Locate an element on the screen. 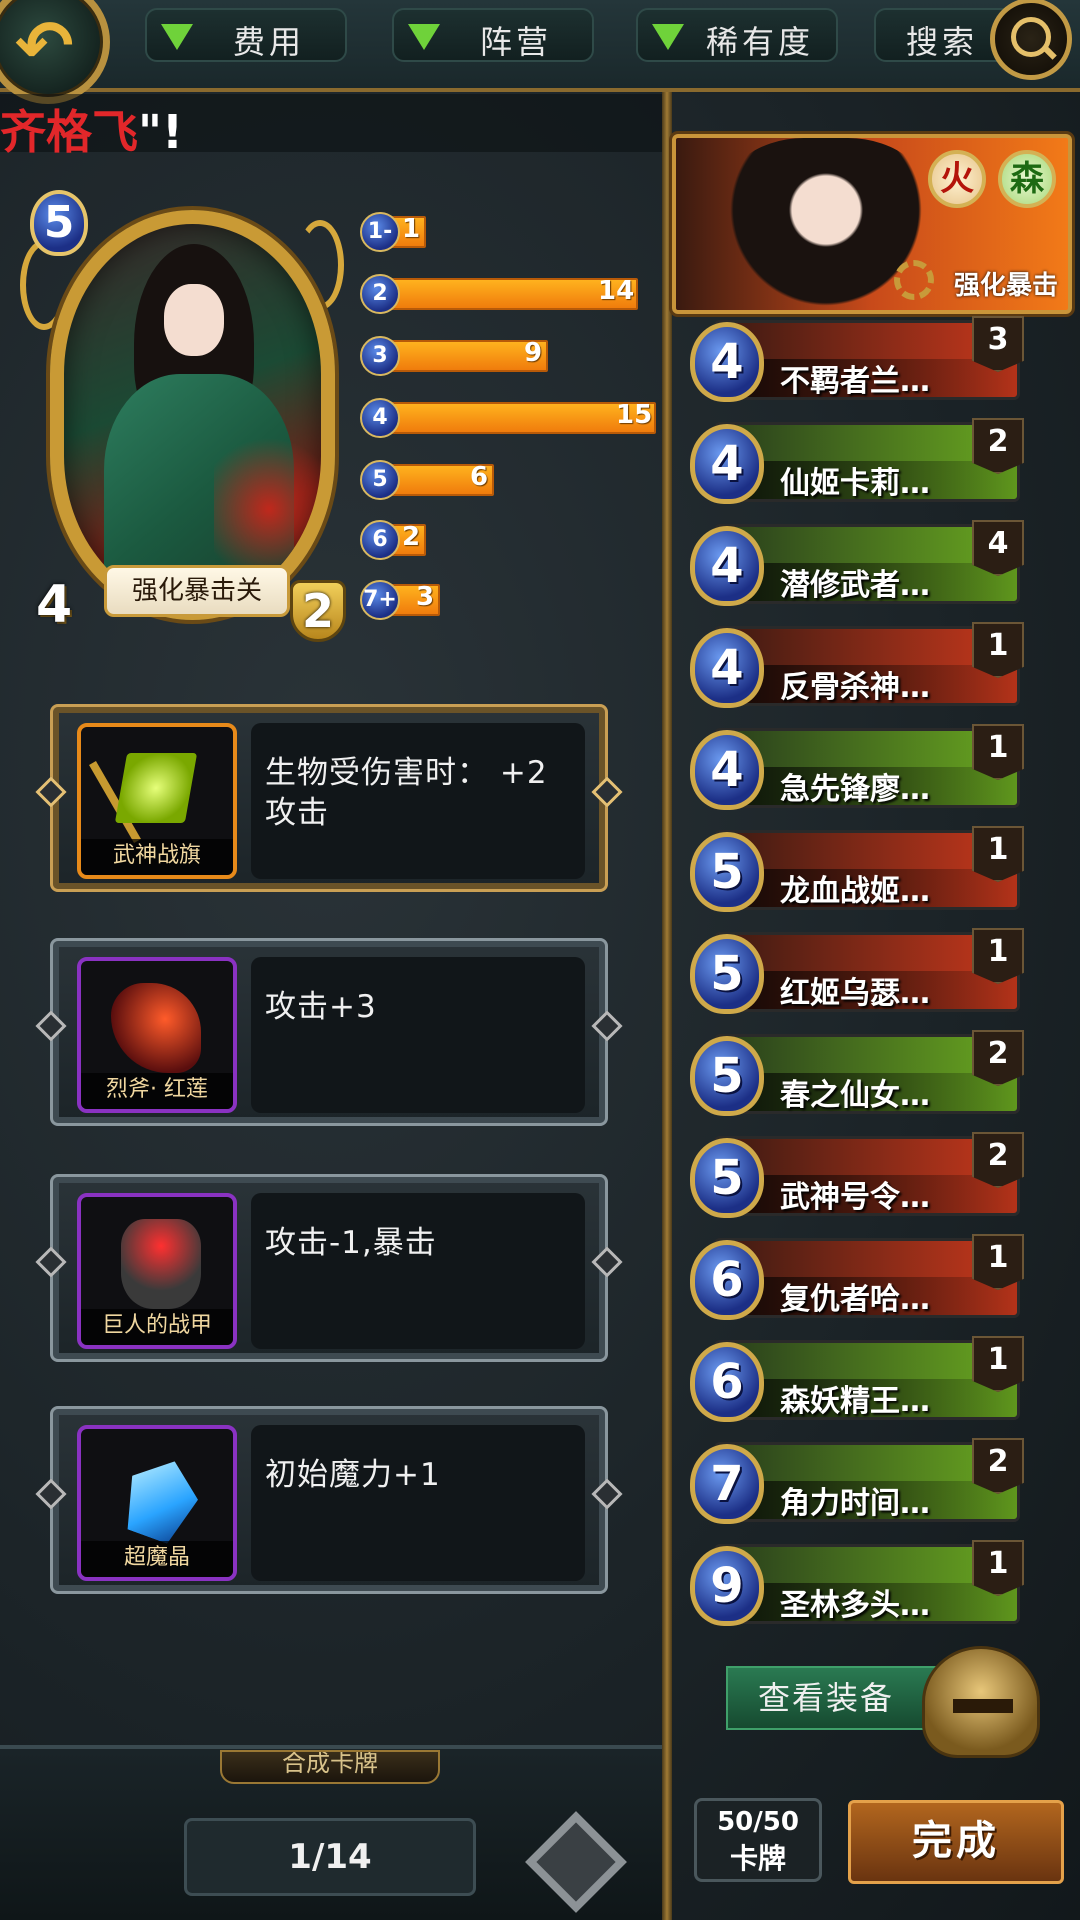 The height and width of the screenshot is (1920, 1080). equipment-slot-2: 烈斧· 红莲 攻击+3 is located at coordinates (329, 1032).